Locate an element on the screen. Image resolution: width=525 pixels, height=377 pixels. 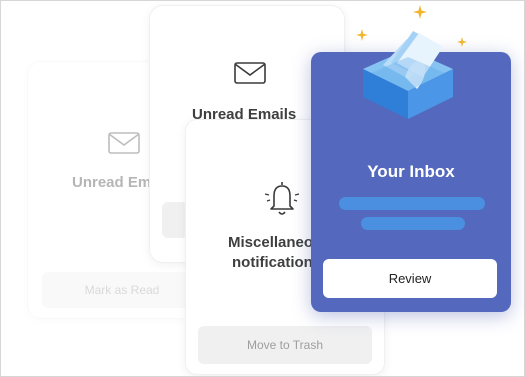
card-title-line2: notifications is located at coordinates (277, 262).